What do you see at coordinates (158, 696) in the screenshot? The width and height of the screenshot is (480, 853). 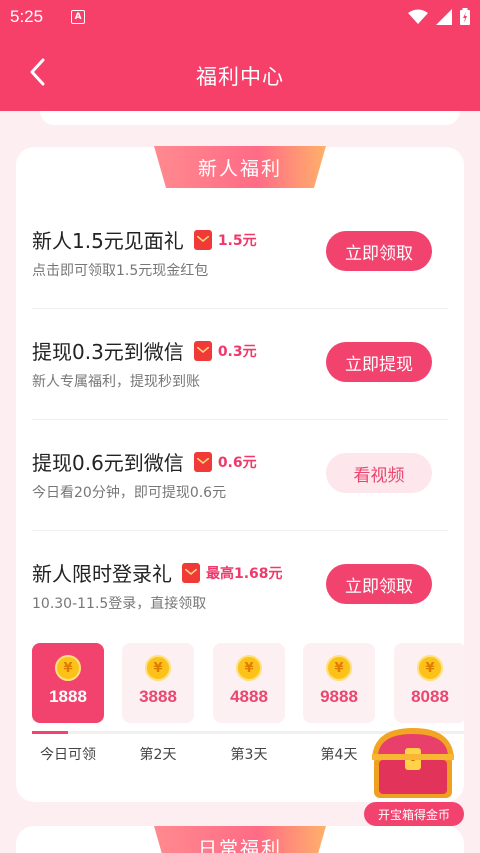 I see `day-amount: 3888` at bounding box center [158, 696].